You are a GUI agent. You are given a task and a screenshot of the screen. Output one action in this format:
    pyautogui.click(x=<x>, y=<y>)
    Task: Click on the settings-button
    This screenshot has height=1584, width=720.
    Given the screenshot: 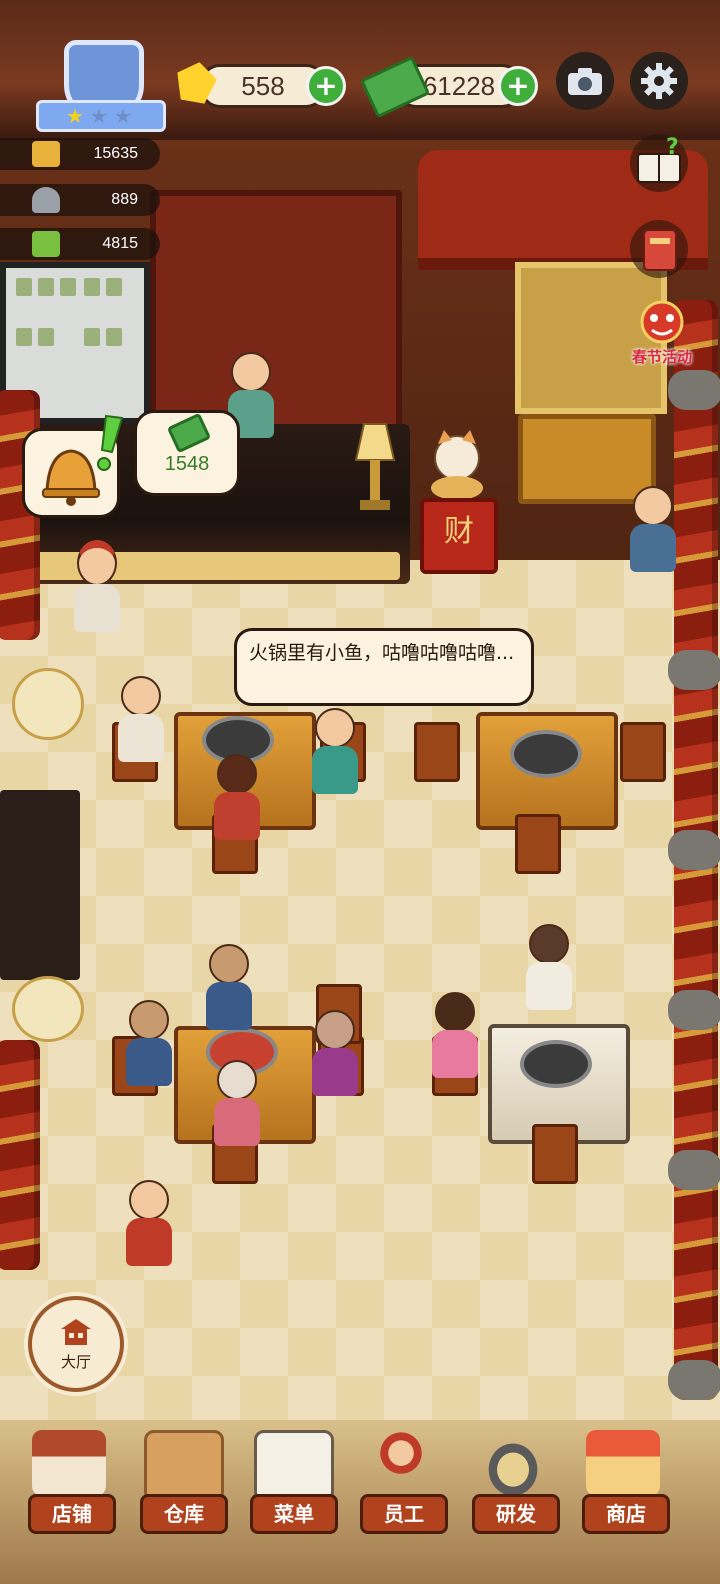 What is the action you would take?
    pyautogui.click(x=659, y=81)
    